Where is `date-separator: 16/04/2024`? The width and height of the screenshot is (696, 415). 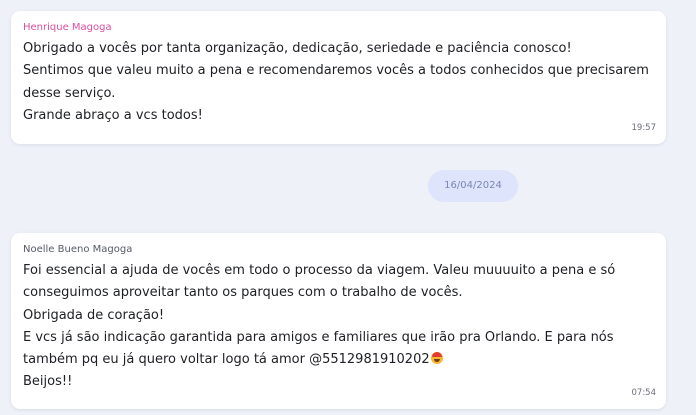 date-separator: 16/04/2024 is located at coordinates (473, 186).